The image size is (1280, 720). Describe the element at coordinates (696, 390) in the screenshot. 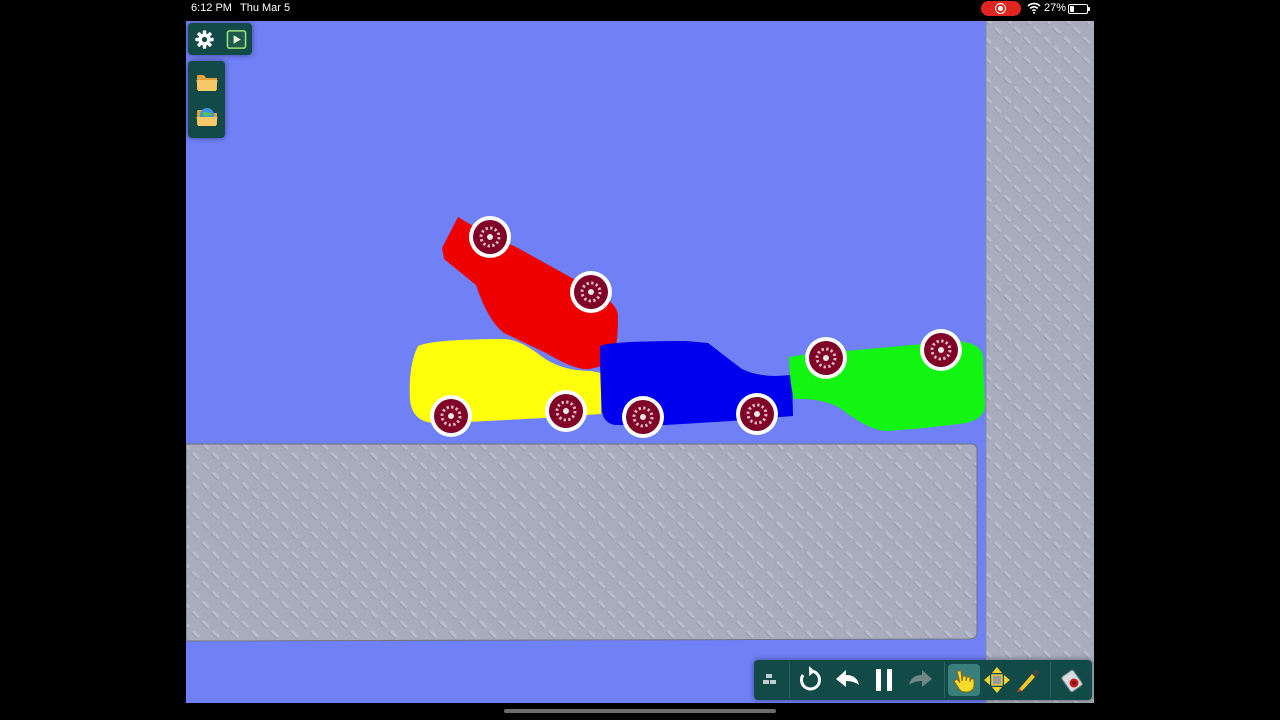

I see `blue-car` at that location.